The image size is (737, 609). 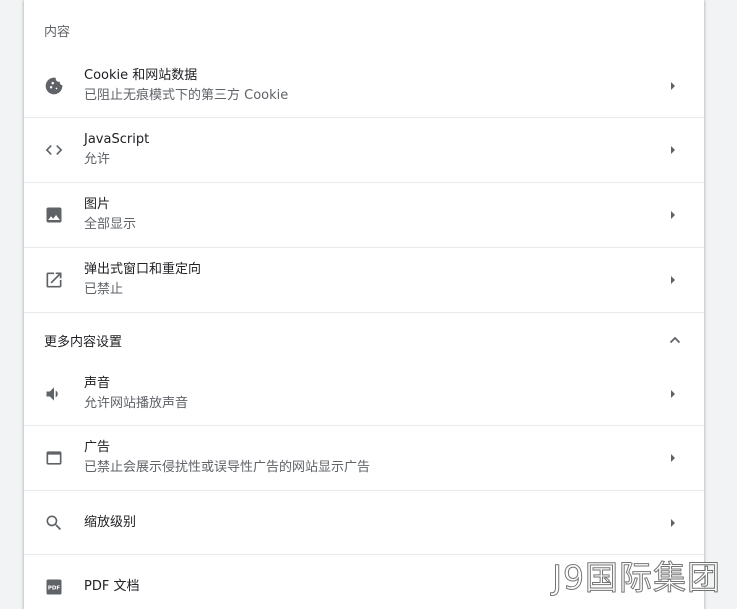 What do you see at coordinates (364, 340) in the screenshot?
I see `more-content-settings-toggle: 更多内容设置` at bounding box center [364, 340].